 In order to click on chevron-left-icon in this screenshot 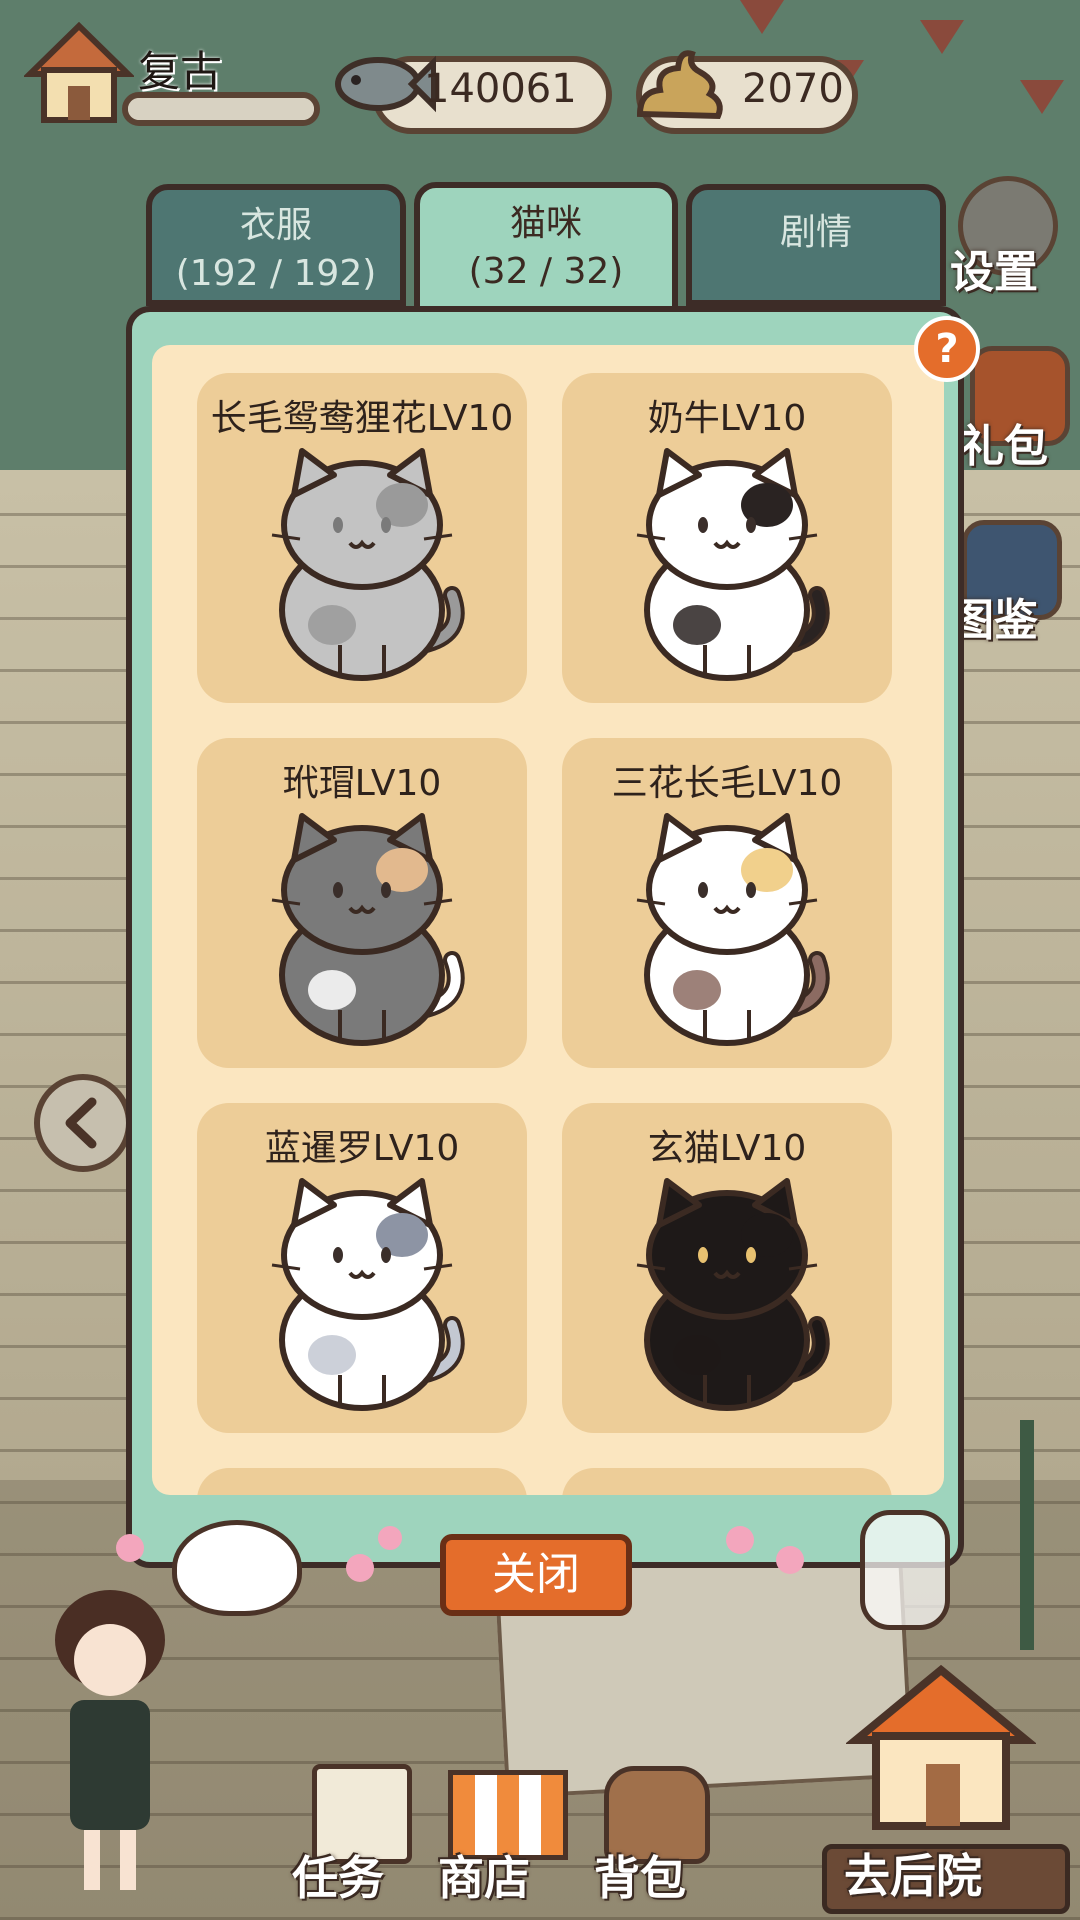, I will do `click(81, 1123)`.